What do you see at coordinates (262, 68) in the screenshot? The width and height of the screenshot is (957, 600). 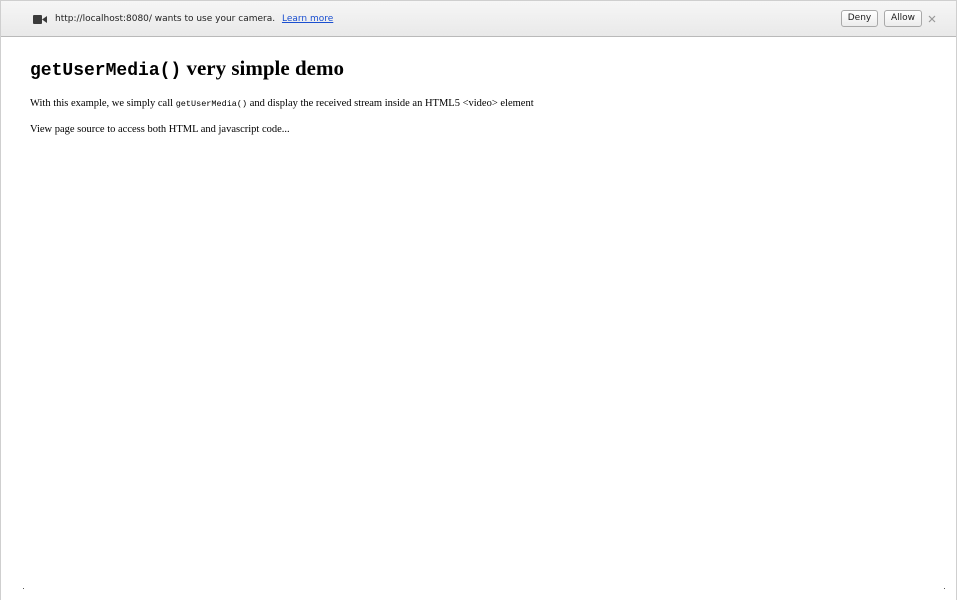 I see `page-title-text: very simple demo` at bounding box center [262, 68].